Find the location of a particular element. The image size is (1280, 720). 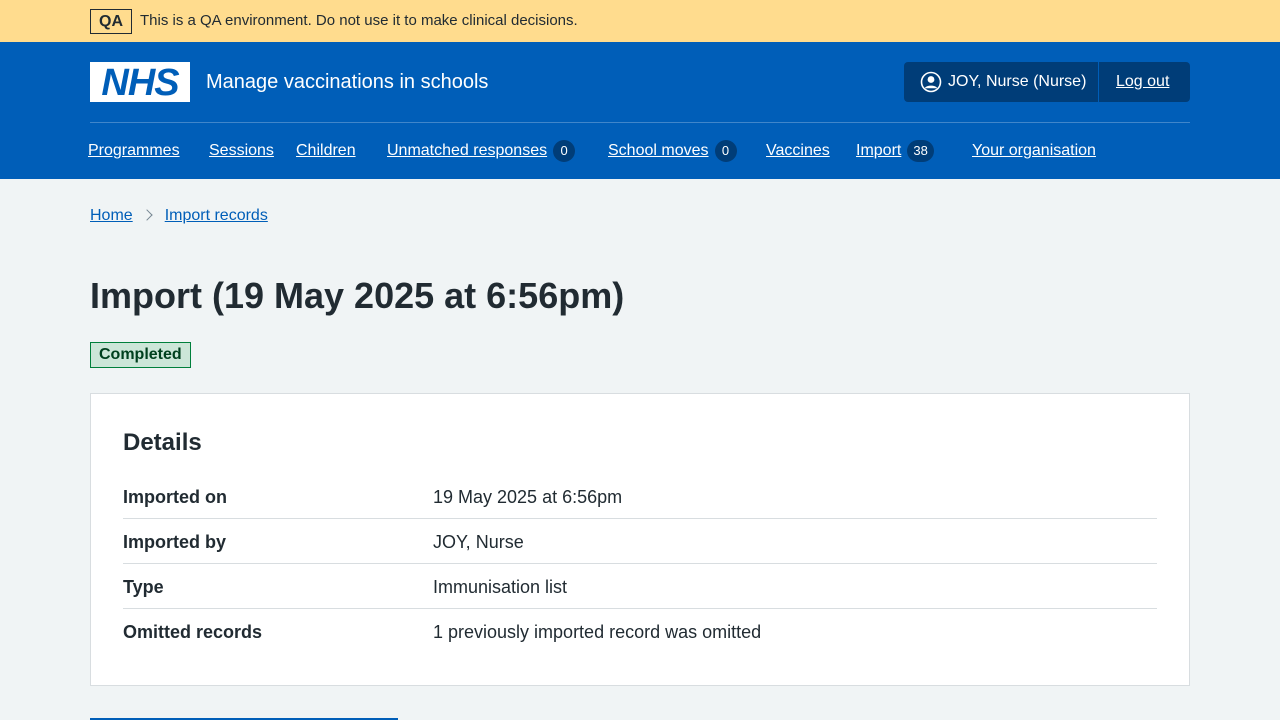

page-title: Import (19 May 2025 at 6:56pm) is located at coordinates (357, 295).